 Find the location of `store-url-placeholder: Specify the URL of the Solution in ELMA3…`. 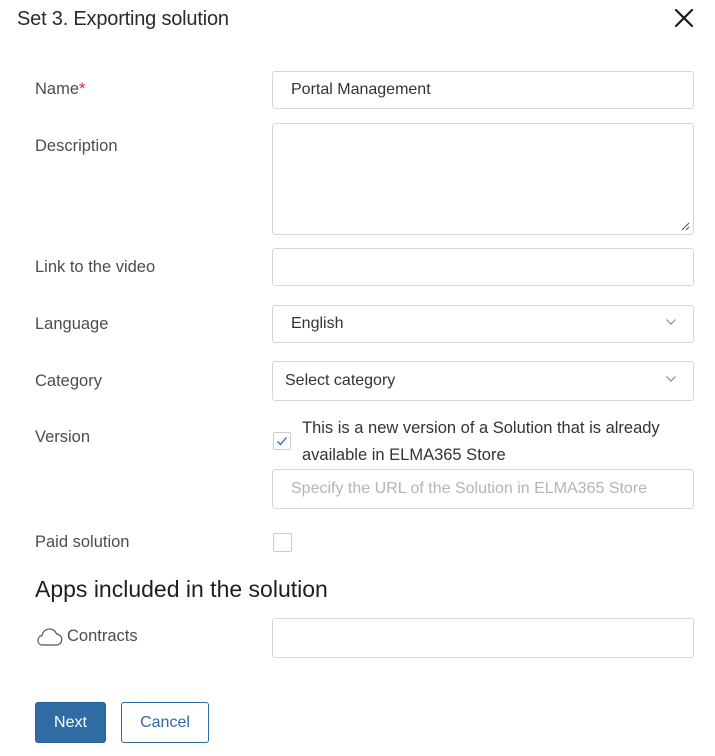

store-url-placeholder: Specify the URL of the Solution in ELMA3… is located at coordinates (469, 488).